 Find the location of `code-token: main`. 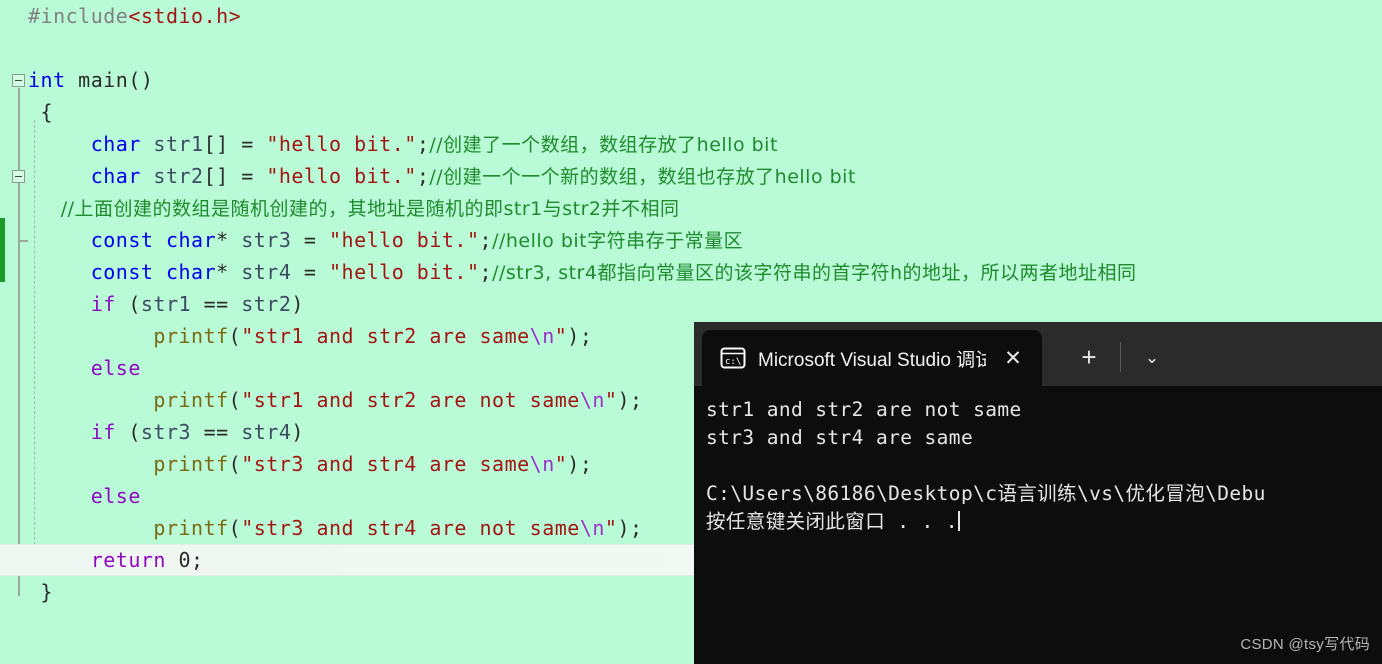

code-token: main is located at coordinates (97, 80).